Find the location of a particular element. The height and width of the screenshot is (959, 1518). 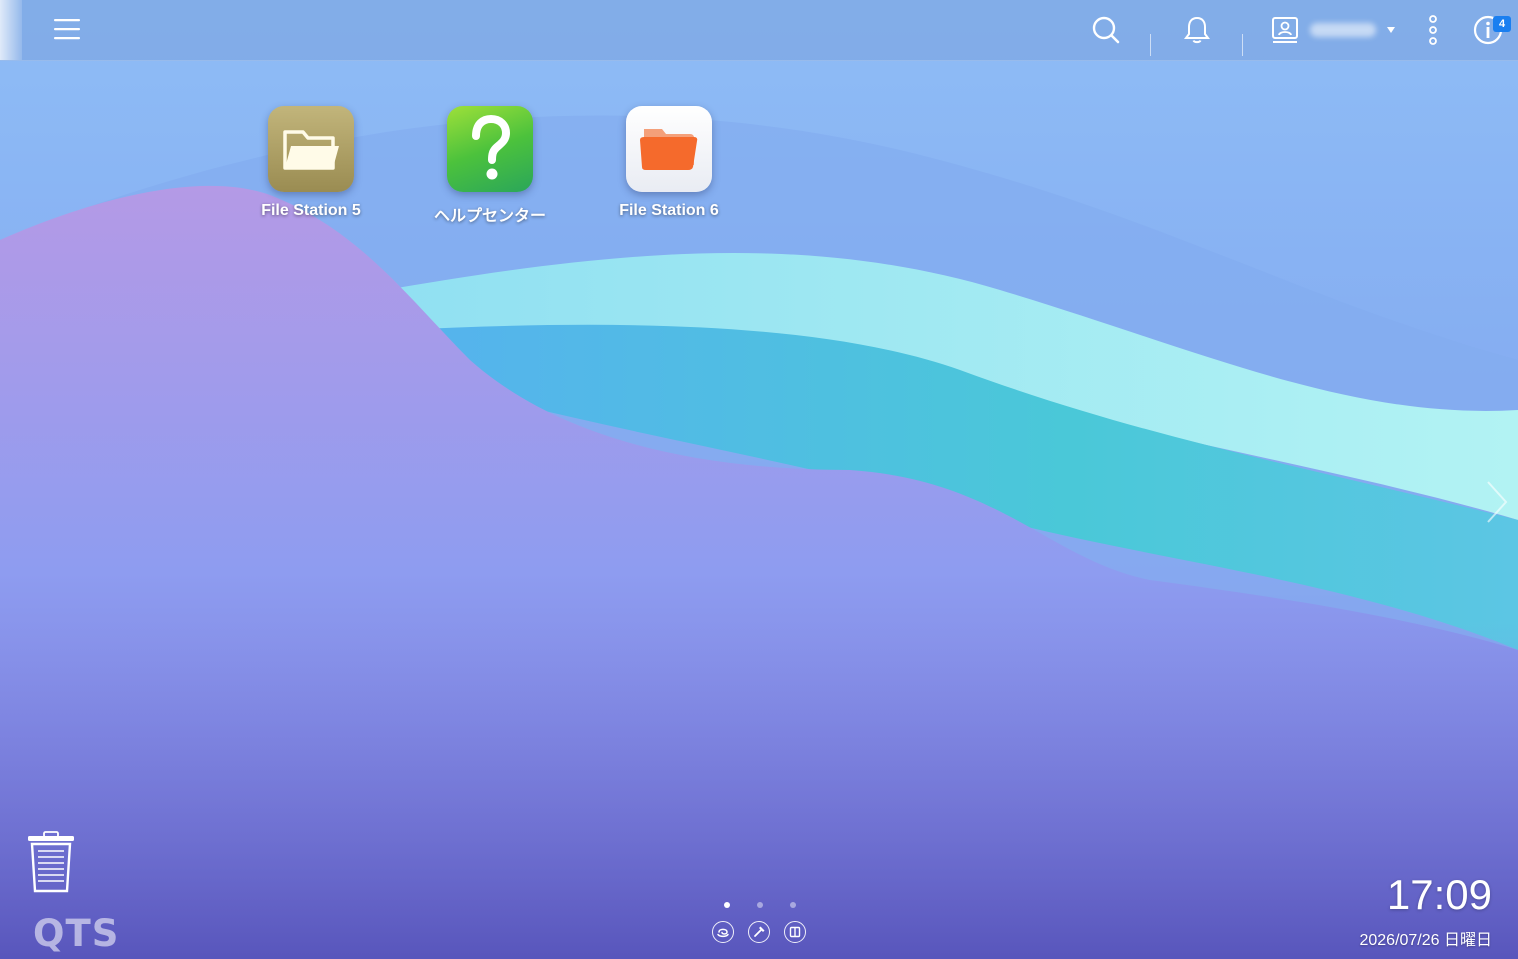

app-file-station-6: File Station 6 is located at coordinates (669, 163).